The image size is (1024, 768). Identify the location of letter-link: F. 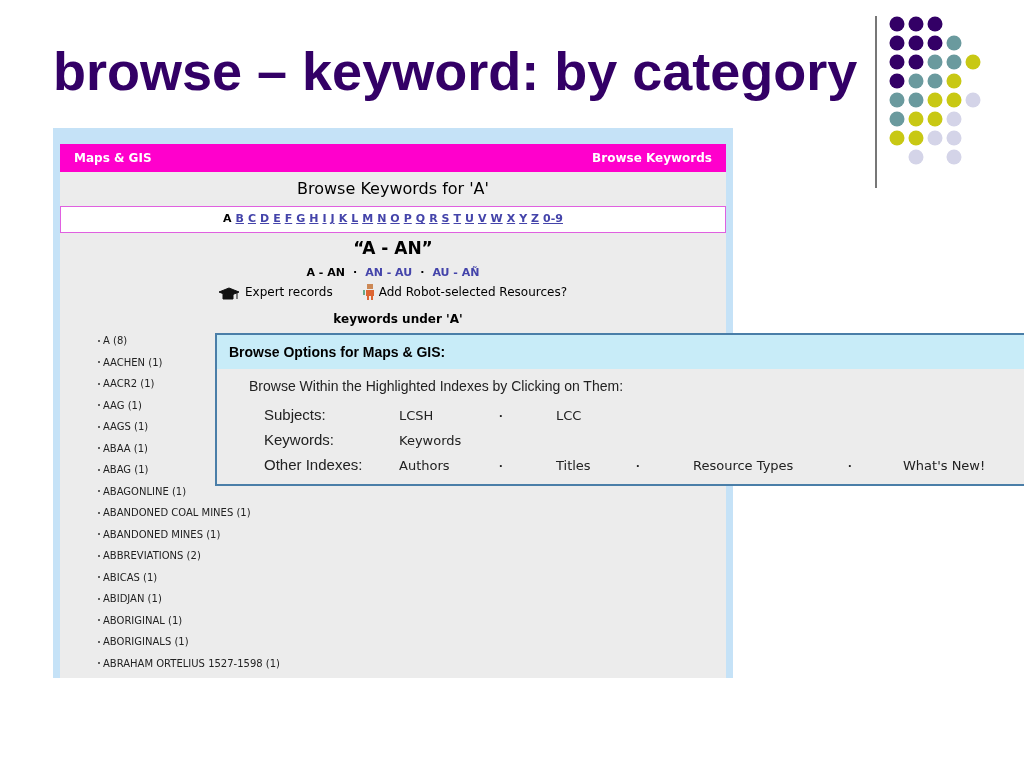
(288, 219).